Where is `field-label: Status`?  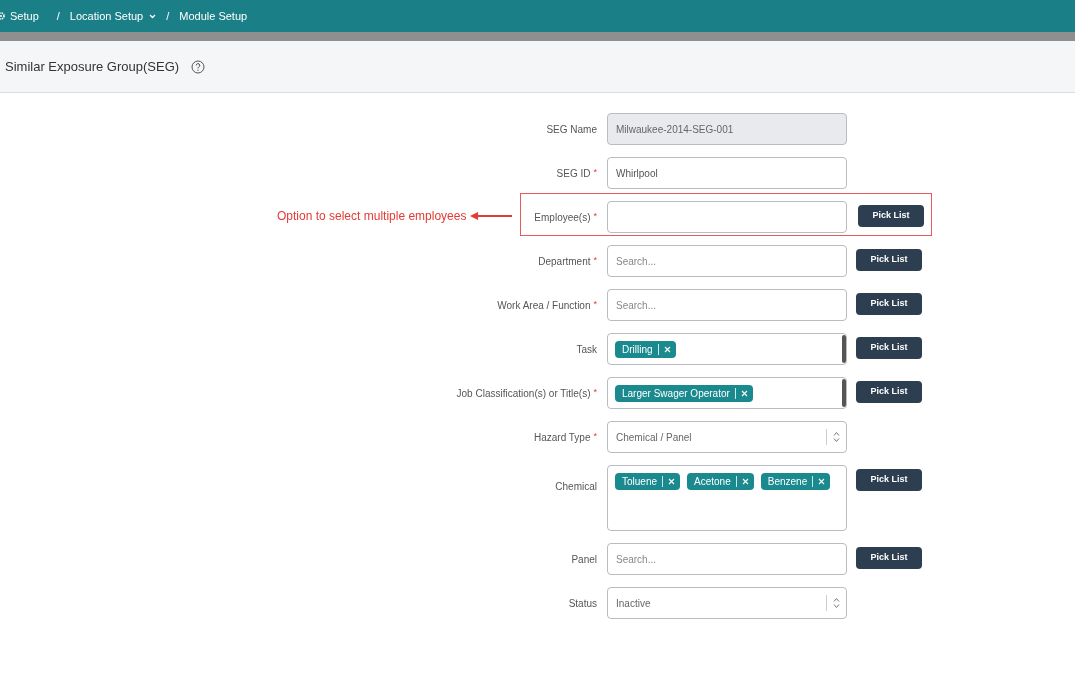
field-label: Status is located at coordinates (582, 603).